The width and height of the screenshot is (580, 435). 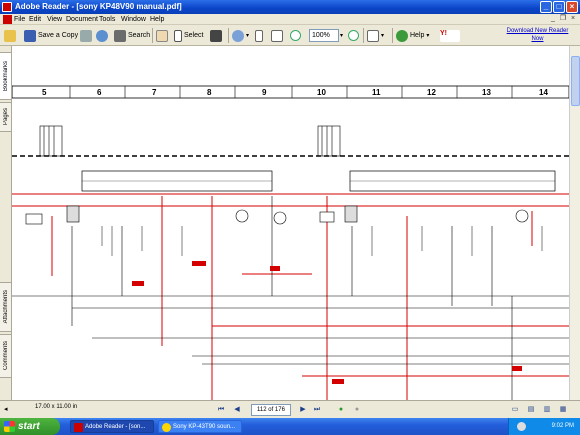 I want to click on column-label: 7, so click(x=154, y=92).